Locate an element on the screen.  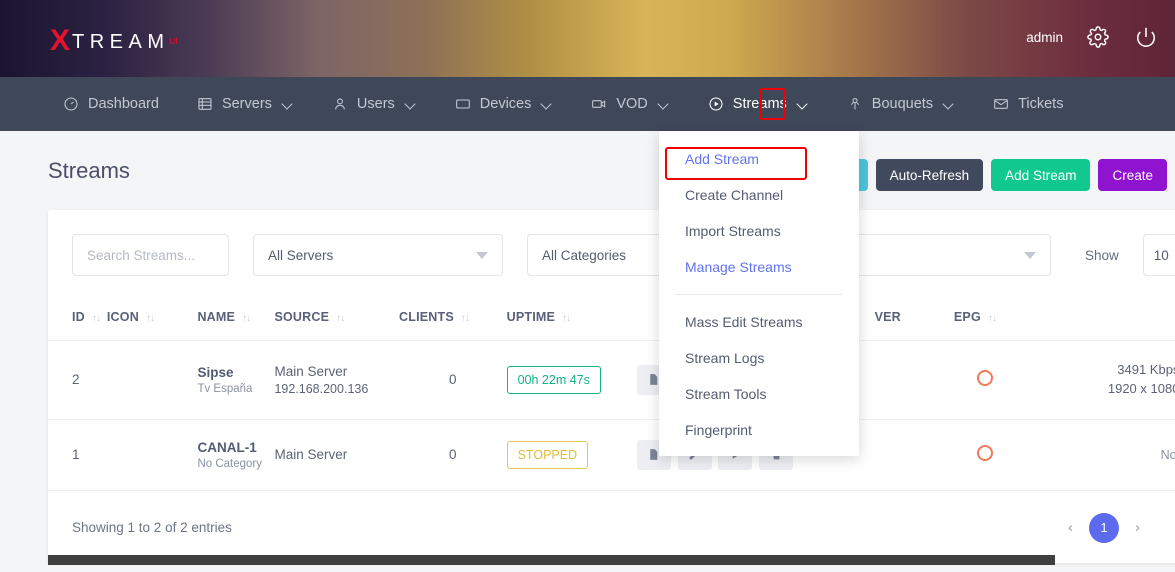
bitrate-block: 3491 Kbps 1920 x 1080 is located at coordinates (1141, 380).